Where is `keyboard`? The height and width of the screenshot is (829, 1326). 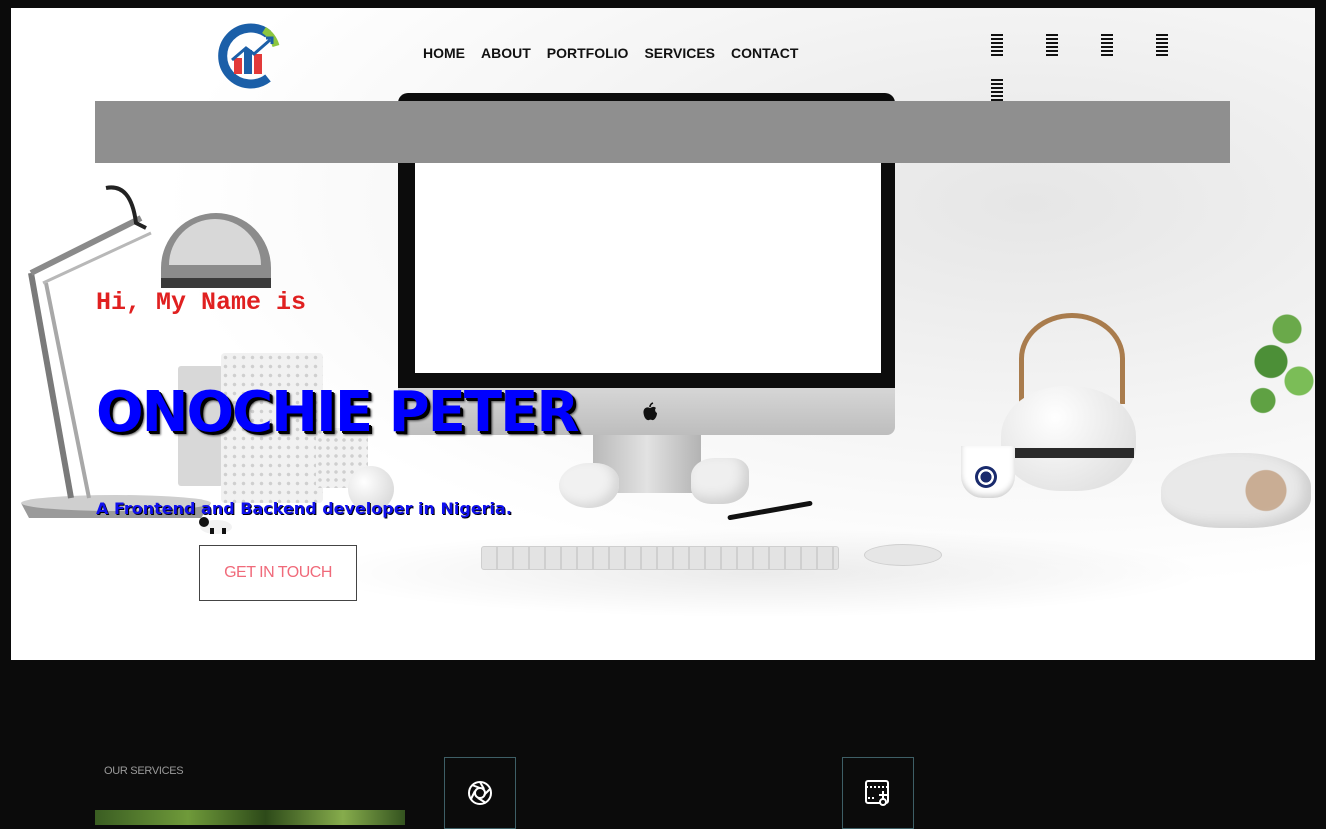 keyboard is located at coordinates (660, 558).